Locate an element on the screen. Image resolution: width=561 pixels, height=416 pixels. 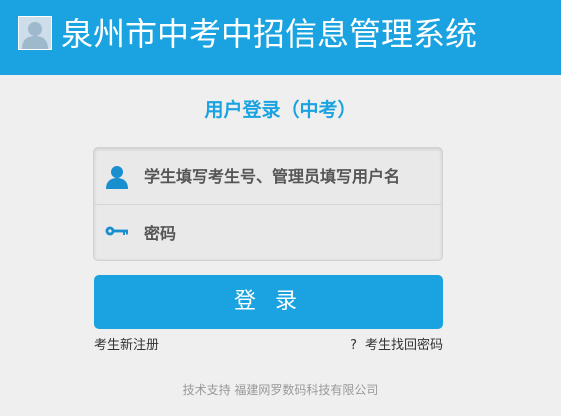
help-icon: ? is located at coordinates (353, 345).